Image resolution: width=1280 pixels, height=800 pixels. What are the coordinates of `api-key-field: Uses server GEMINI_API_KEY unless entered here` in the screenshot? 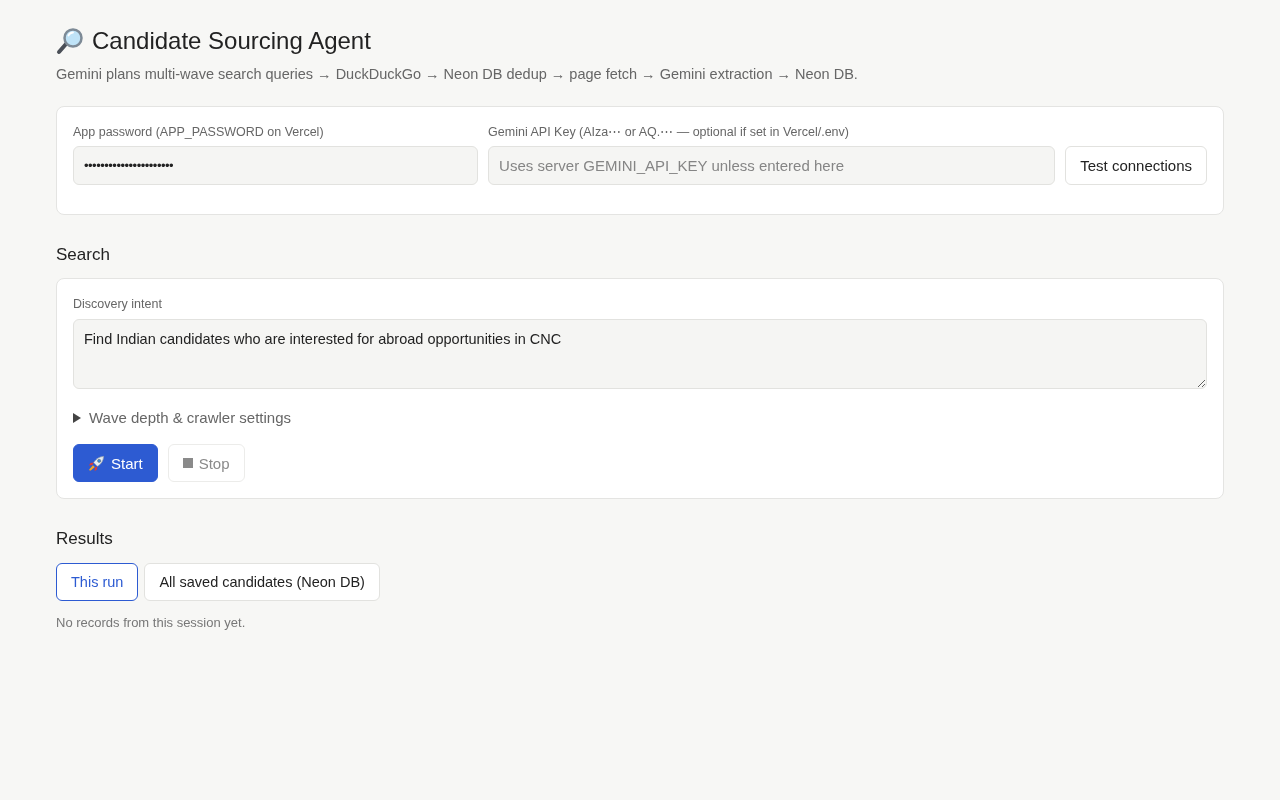 It's located at (772, 165).